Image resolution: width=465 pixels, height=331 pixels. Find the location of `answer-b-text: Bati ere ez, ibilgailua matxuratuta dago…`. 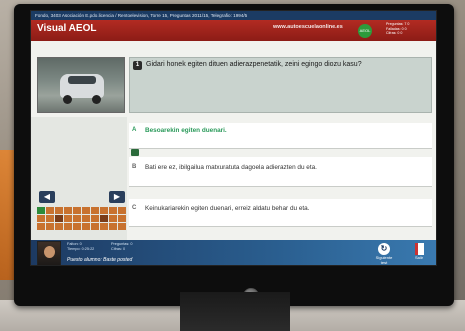

answer-b-text: Bati ere ez, ibilgailua matxuratuta dago… is located at coordinates (231, 167).